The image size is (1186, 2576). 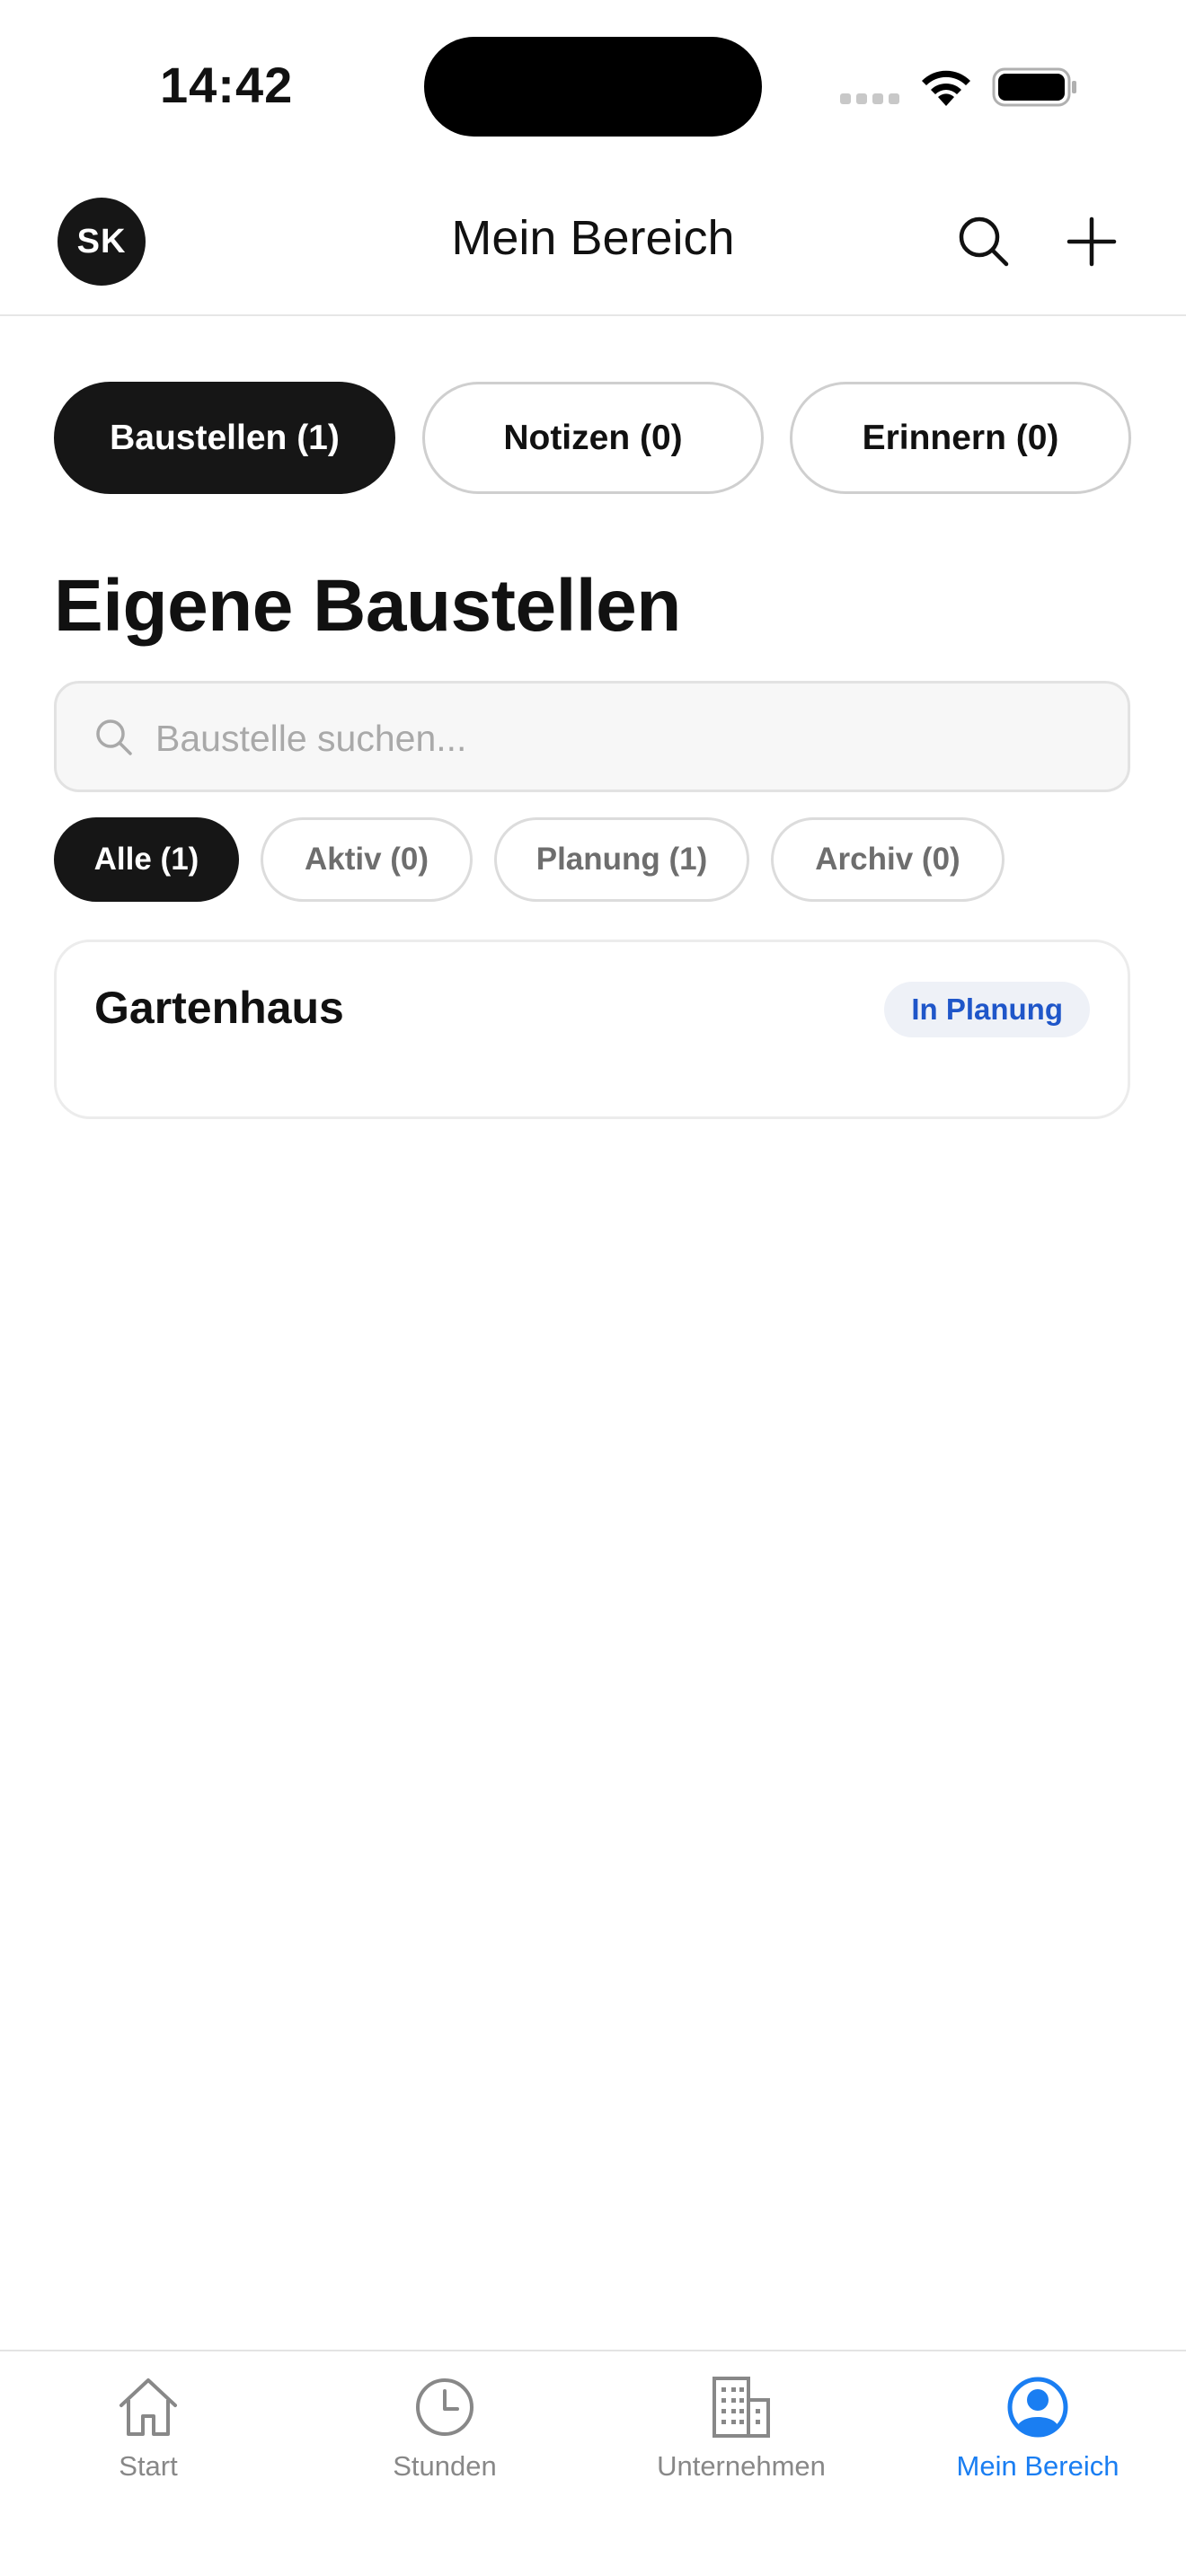 I want to click on status-time: 14:42, so click(x=227, y=85).